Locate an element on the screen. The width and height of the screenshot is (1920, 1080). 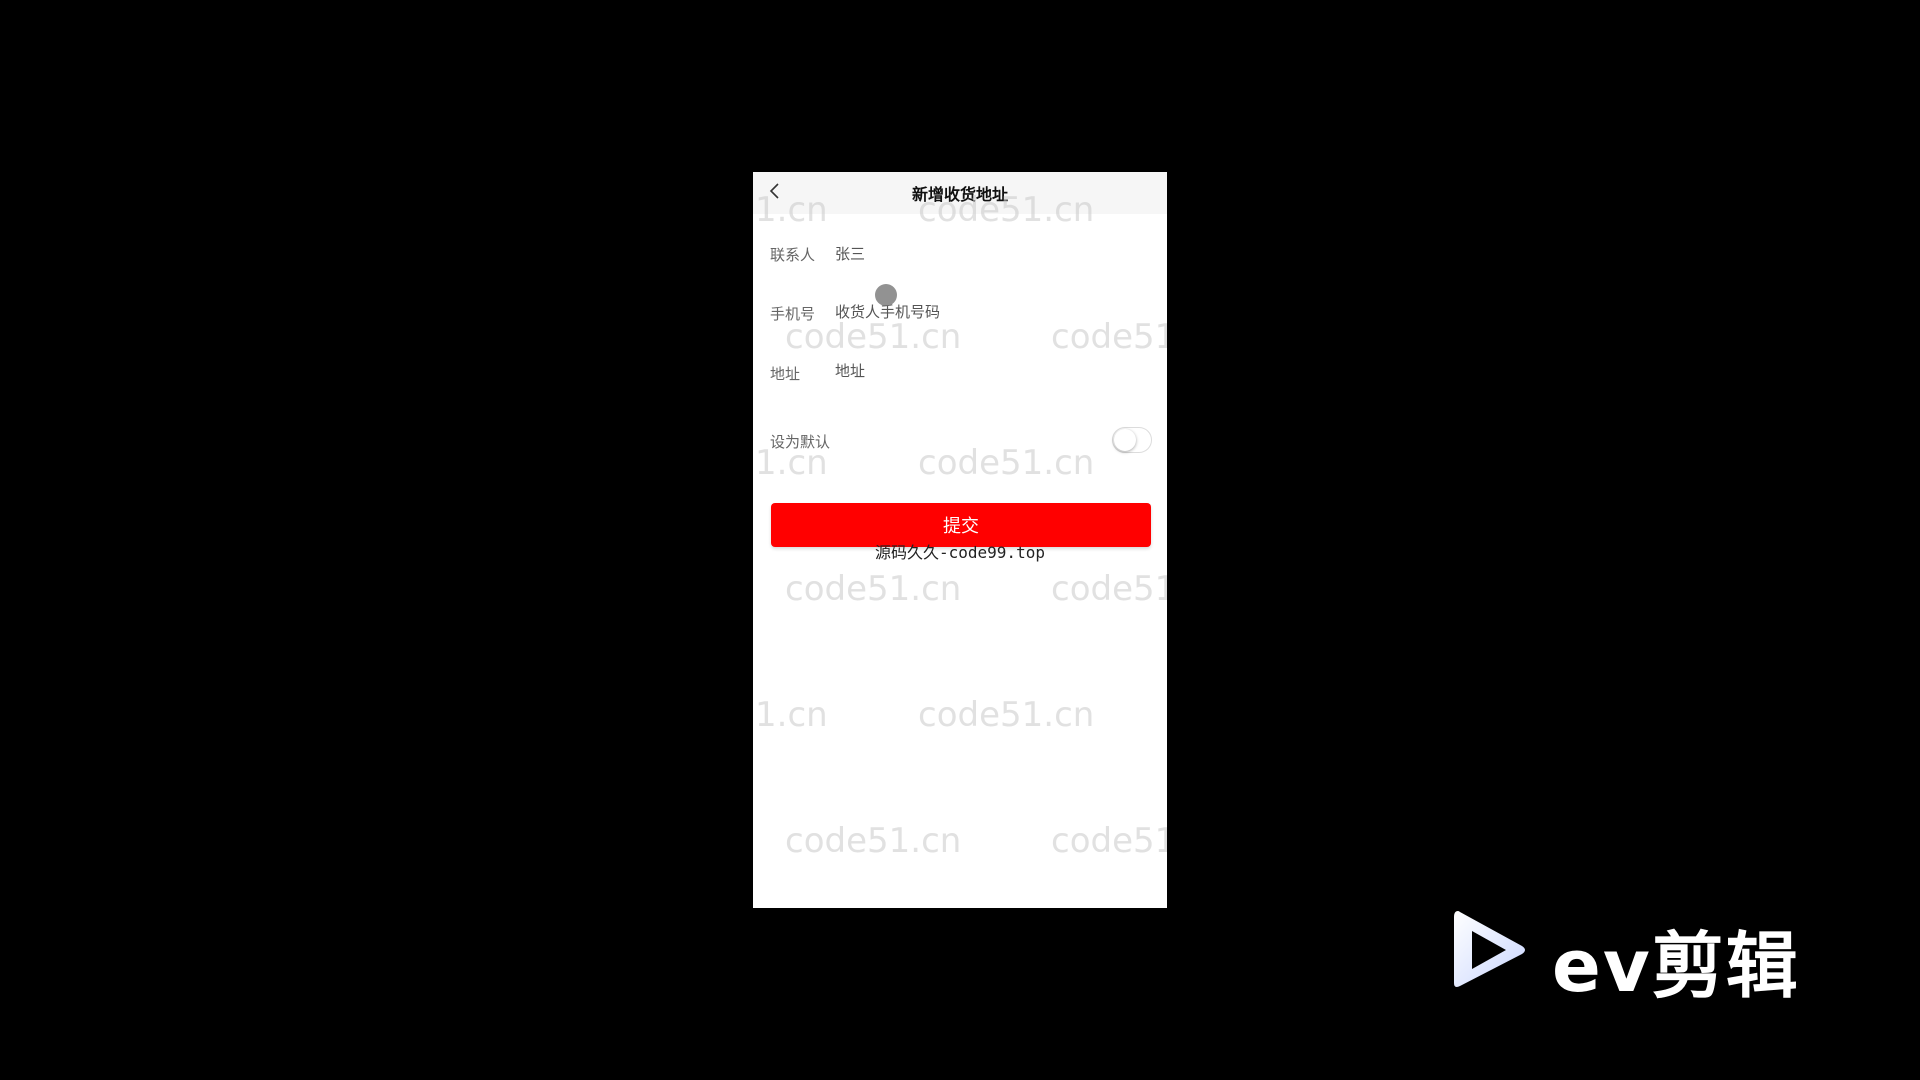
submit-button: 提交 is located at coordinates (961, 525).